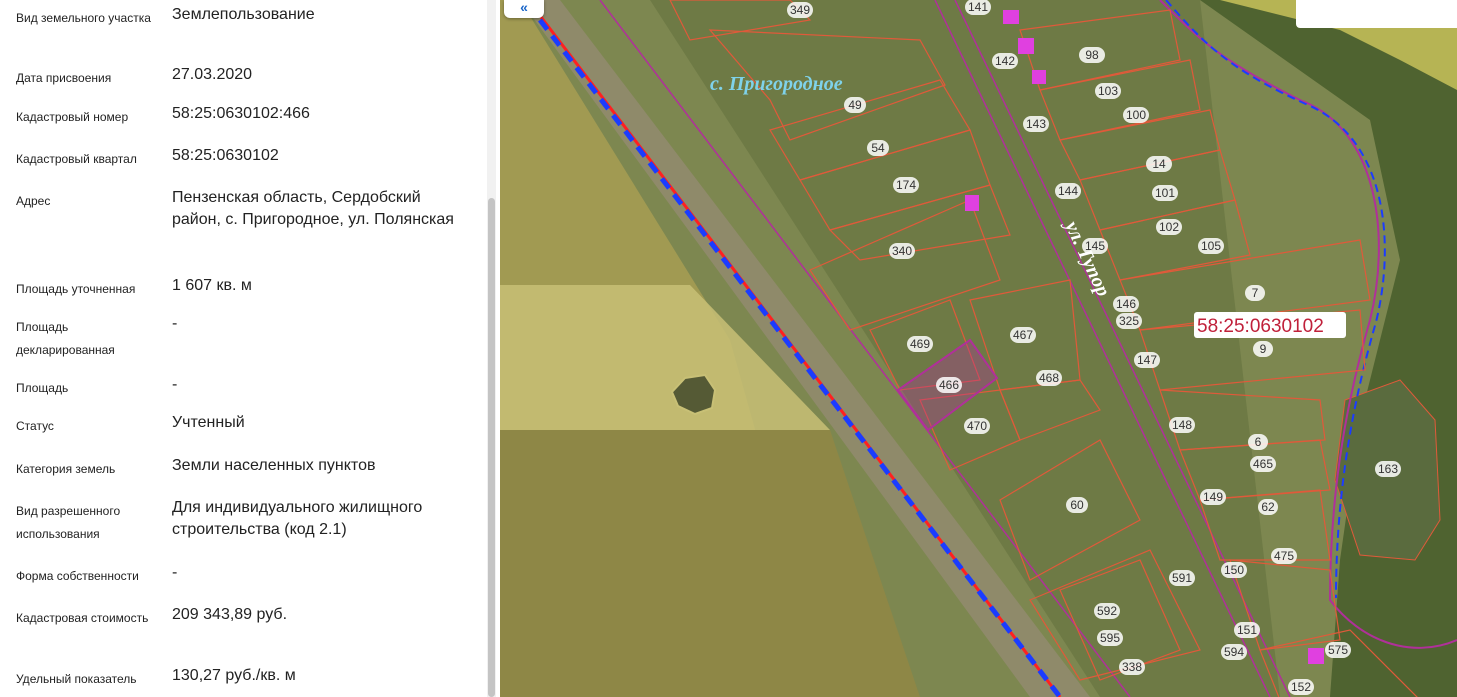 The image size is (1457, 697). I want to click on parcel-label: 102, so click(1169, 227).